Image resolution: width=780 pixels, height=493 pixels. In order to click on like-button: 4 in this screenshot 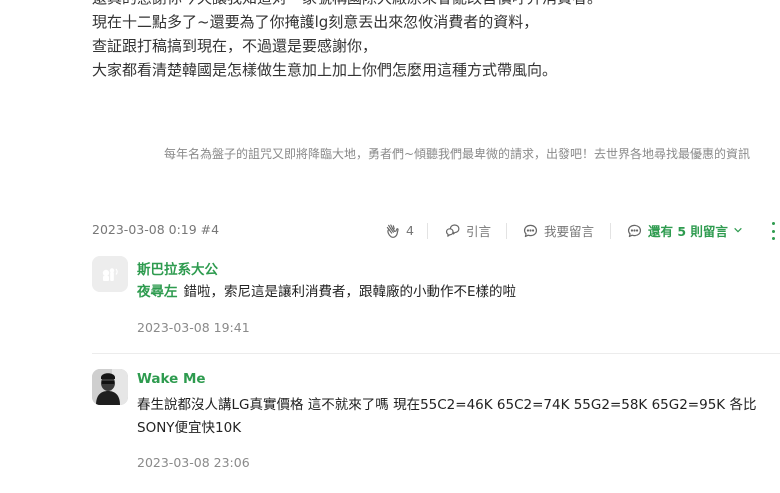, I will do `click(399, 230)`.